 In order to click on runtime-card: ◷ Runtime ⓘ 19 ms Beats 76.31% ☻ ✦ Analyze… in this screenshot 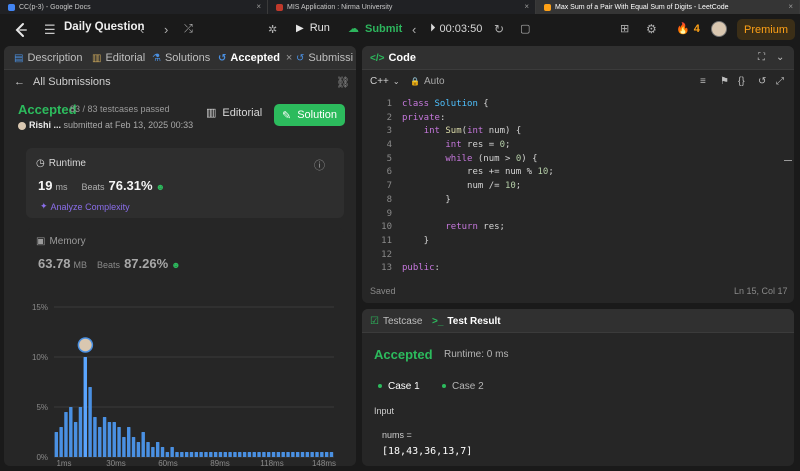, I will do `click(185, 183)`.